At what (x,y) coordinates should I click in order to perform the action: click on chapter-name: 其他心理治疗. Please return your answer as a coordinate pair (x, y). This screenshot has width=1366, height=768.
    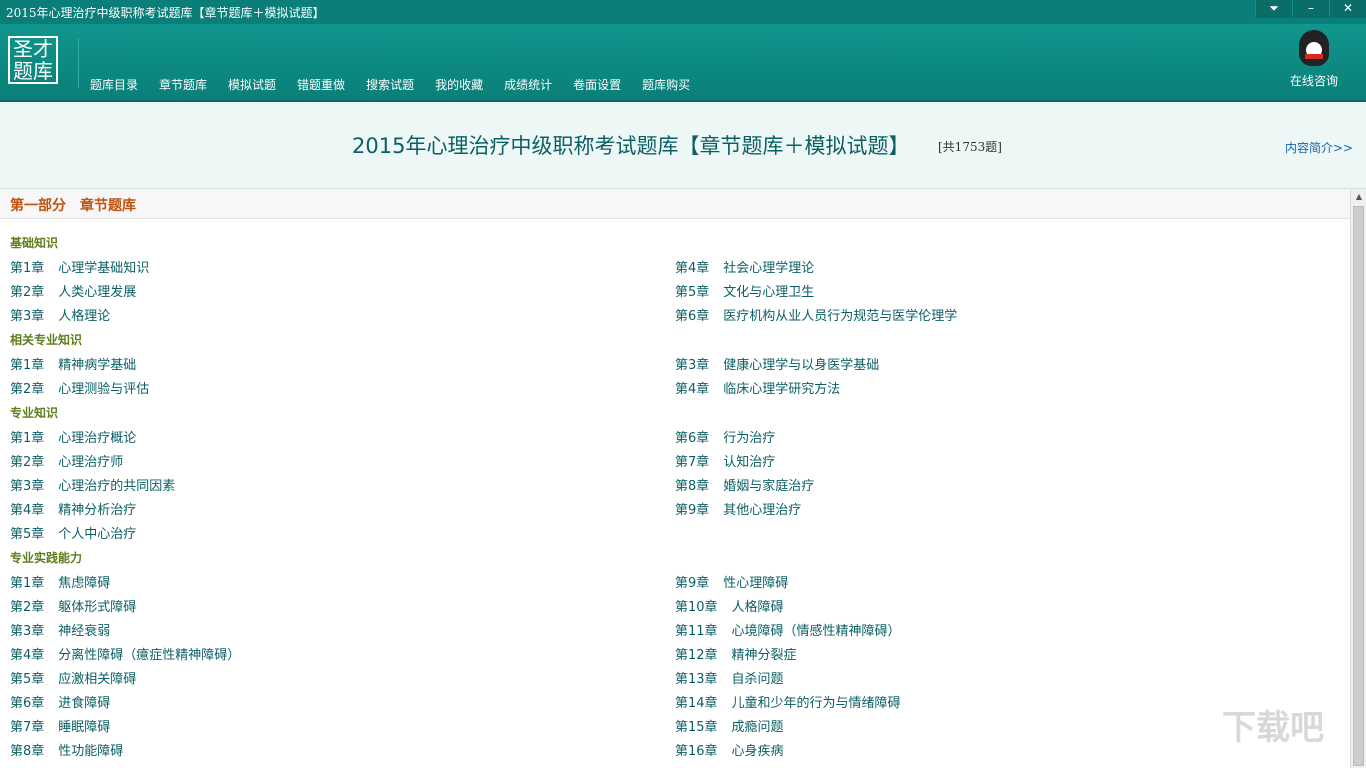
    Looking at the image, I should click on (762, 510).